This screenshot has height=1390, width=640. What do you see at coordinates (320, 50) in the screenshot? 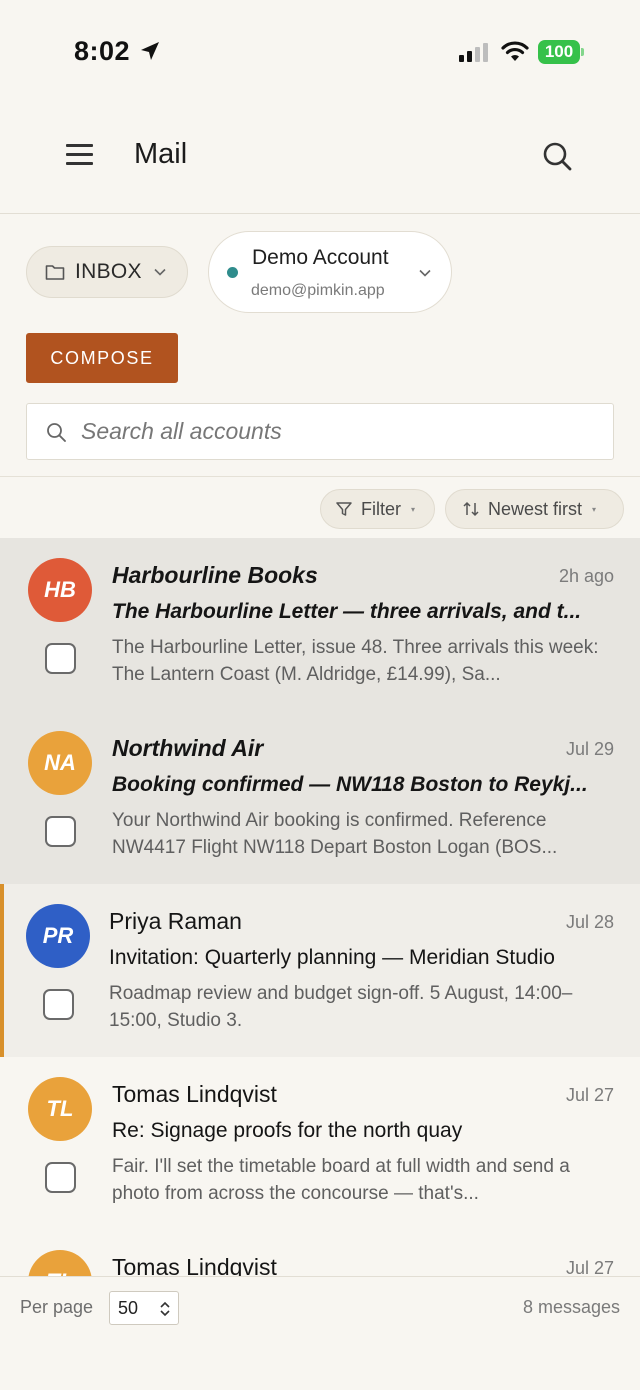
I see `status-bar: 8:02 100` at bounding box center [320, 50].